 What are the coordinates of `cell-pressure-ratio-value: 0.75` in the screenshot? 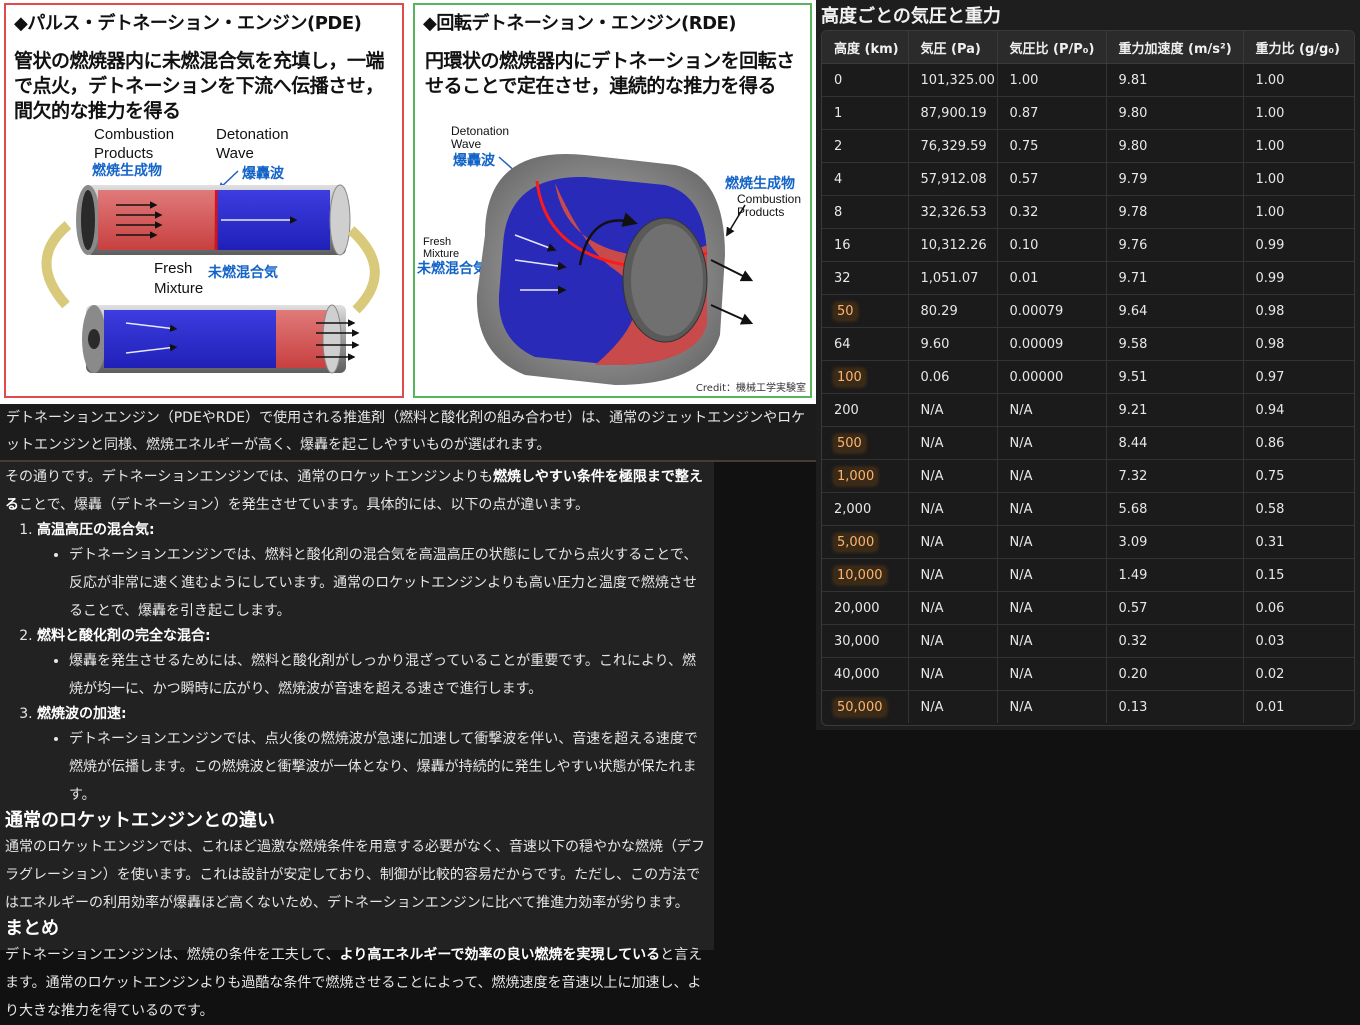 It's located at (1024, 146).